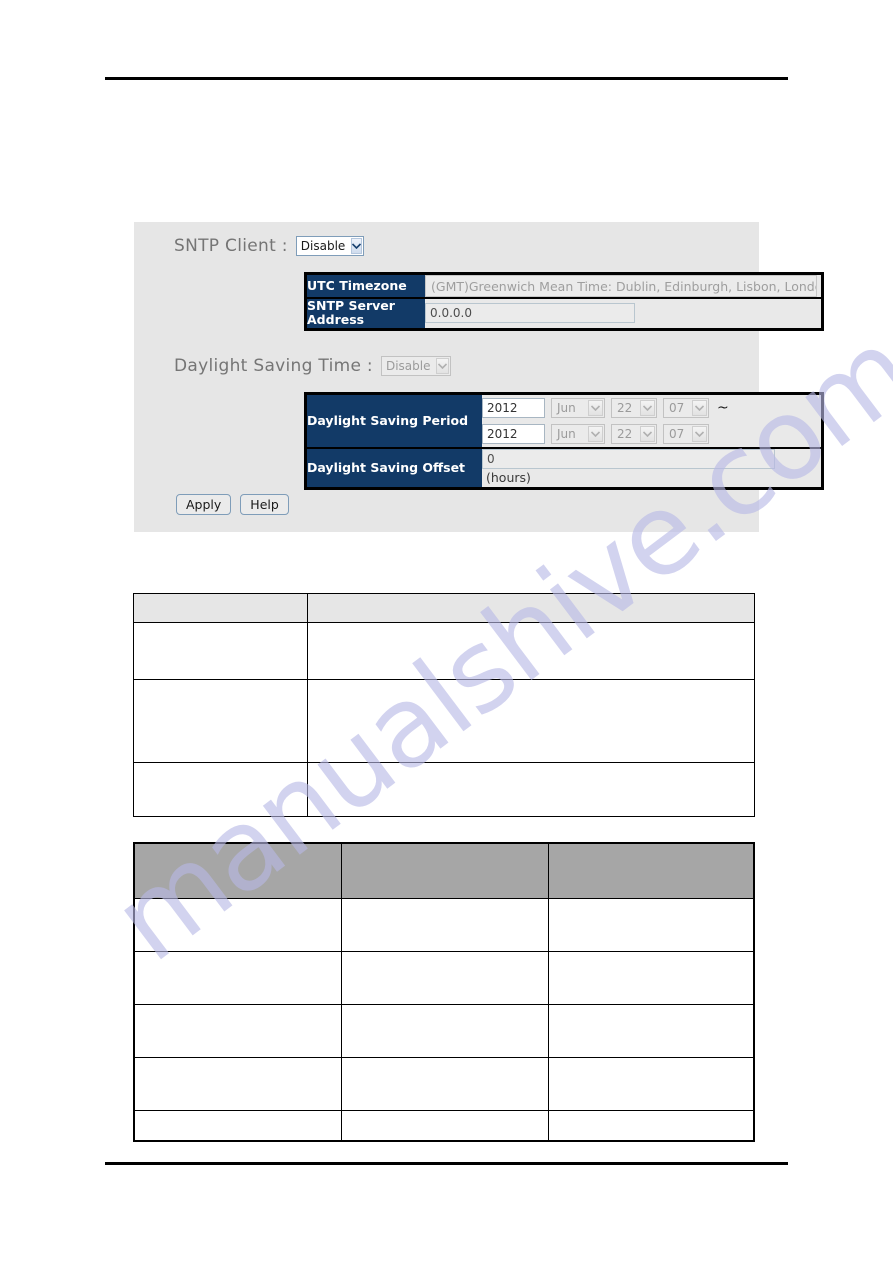  Describe the element at coordinates (237, 870) in the screenshot. I see `column-header-object` at that location.